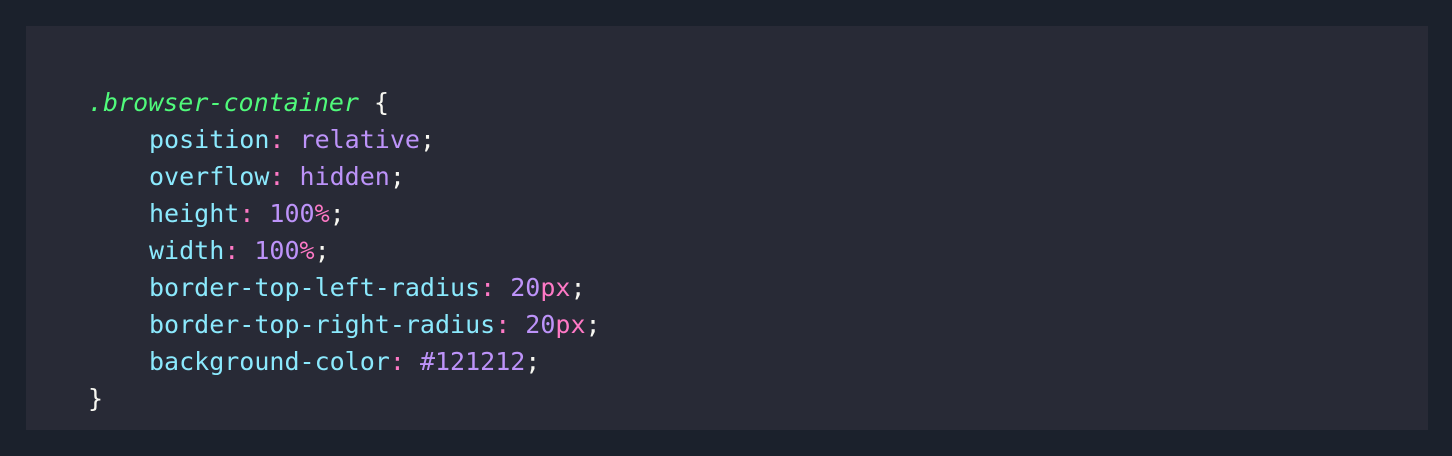  I want to click on css-property: width, so click(187, 250).